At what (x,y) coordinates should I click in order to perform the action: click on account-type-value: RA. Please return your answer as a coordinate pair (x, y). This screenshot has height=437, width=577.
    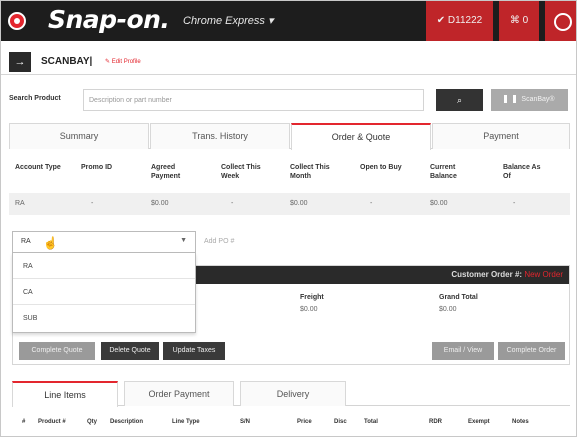
    Looking at the image, I should click on (20, 203).